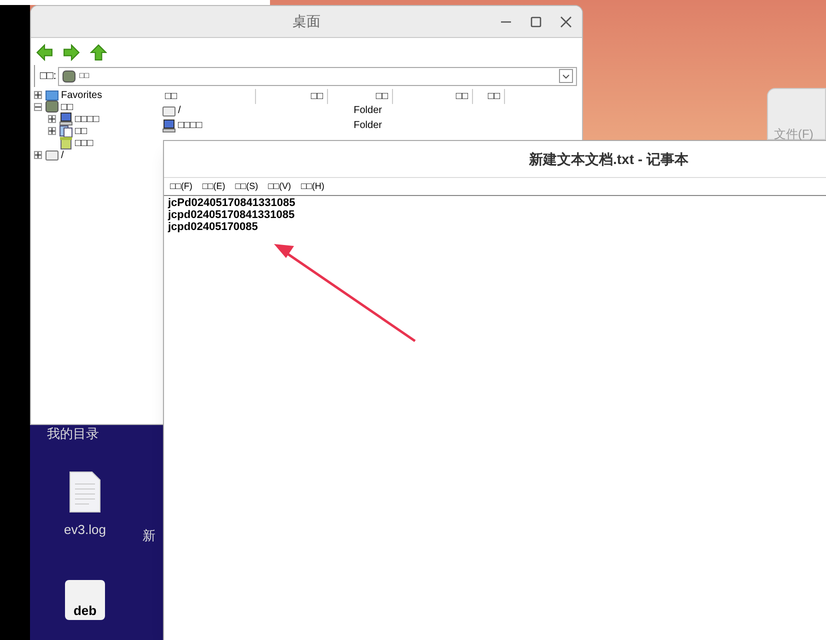 Image resolution: width=826 pixels, height=640 pixels. What do you see at coordinates (214, 187) in the screenshot?
I see `menu-item: □□(E)` at bounding box center [214, 187].